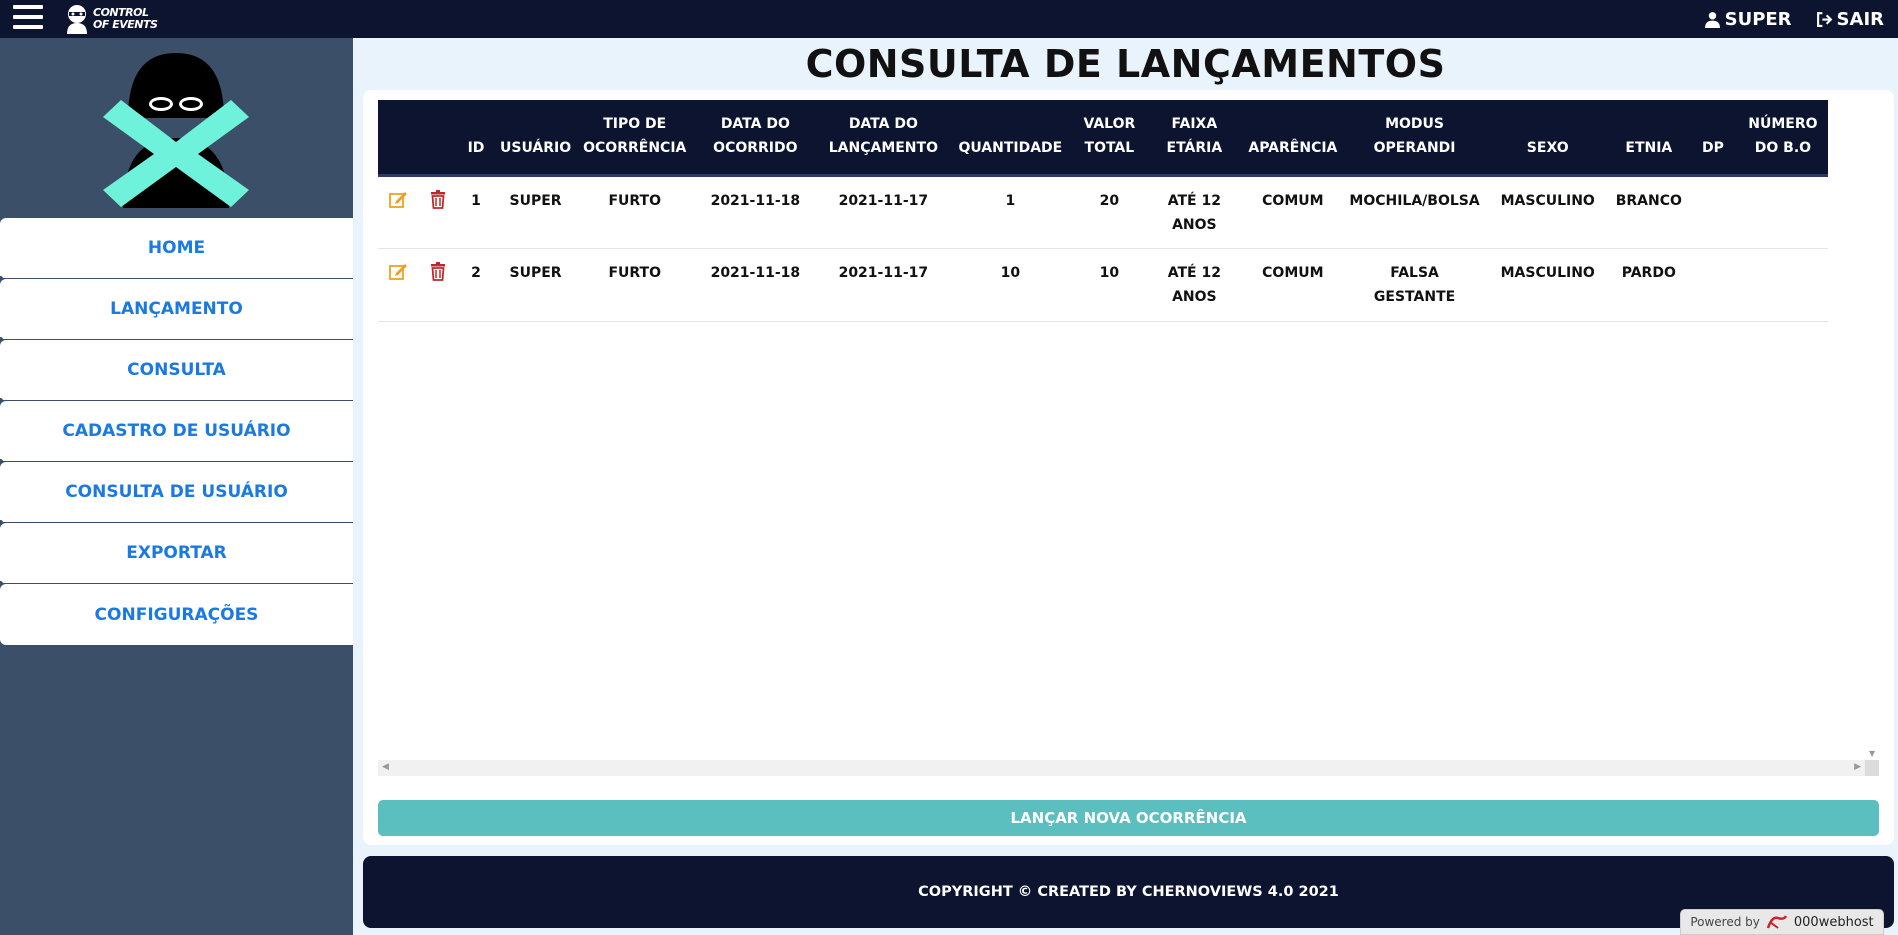  What do you see at coordinates (949, 19) in the screenshot?
I see `top-navbar: CONTROL OF EVENTS SUPER SAIR` at bounding box center [949, 19].